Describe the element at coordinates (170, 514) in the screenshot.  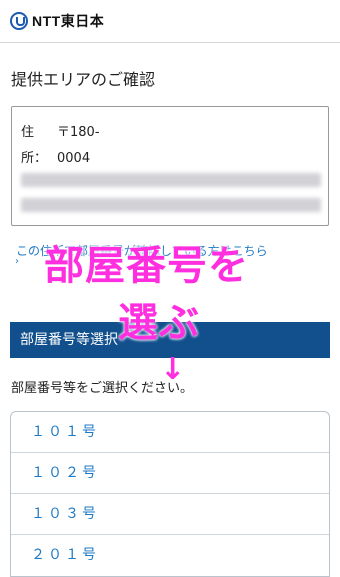
I see `room-option: １０３号` at that location.